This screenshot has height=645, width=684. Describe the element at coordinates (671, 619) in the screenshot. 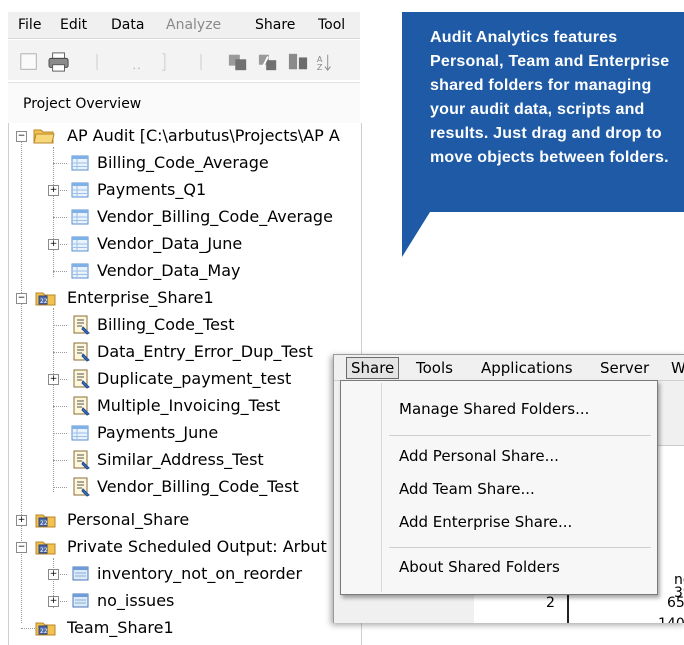

I see `background-cell: 140` at that location.